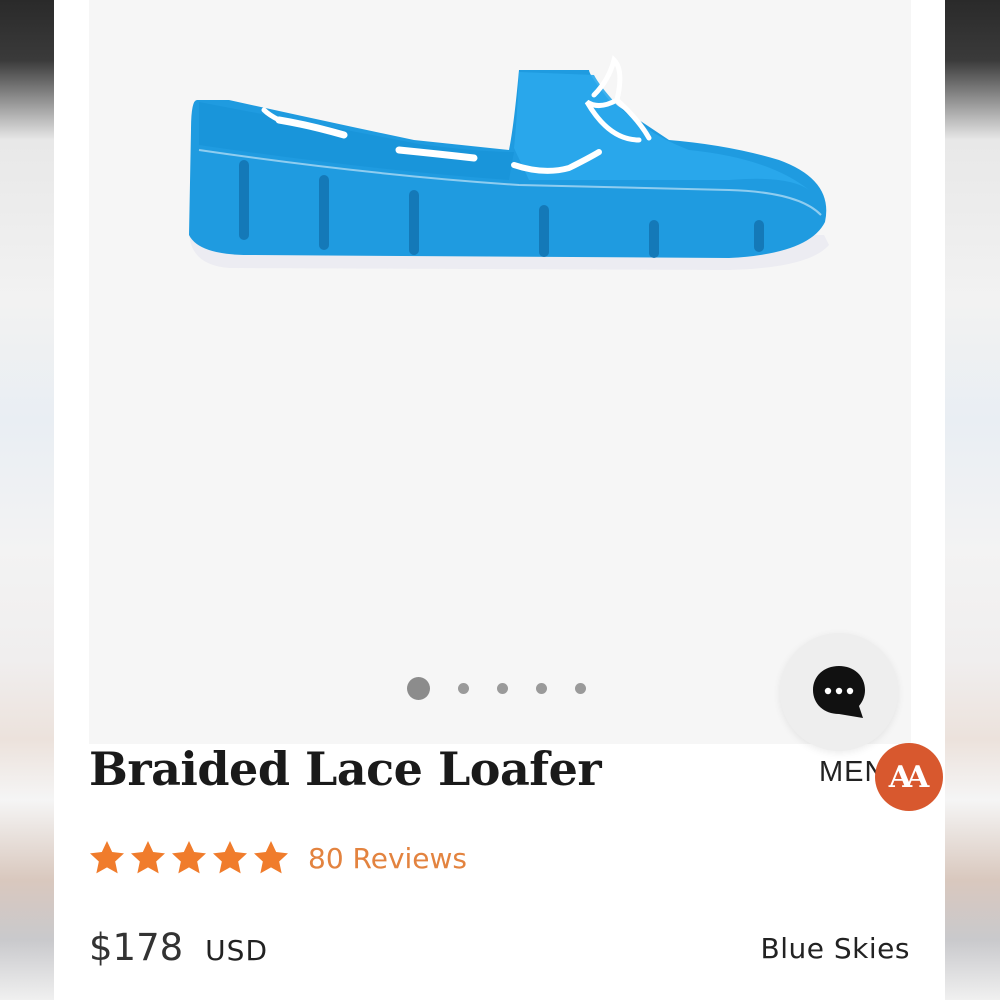 The width and height of the screenshot is (1000, 1000). I want to click on right-blurred-margin, so click(972, 500).